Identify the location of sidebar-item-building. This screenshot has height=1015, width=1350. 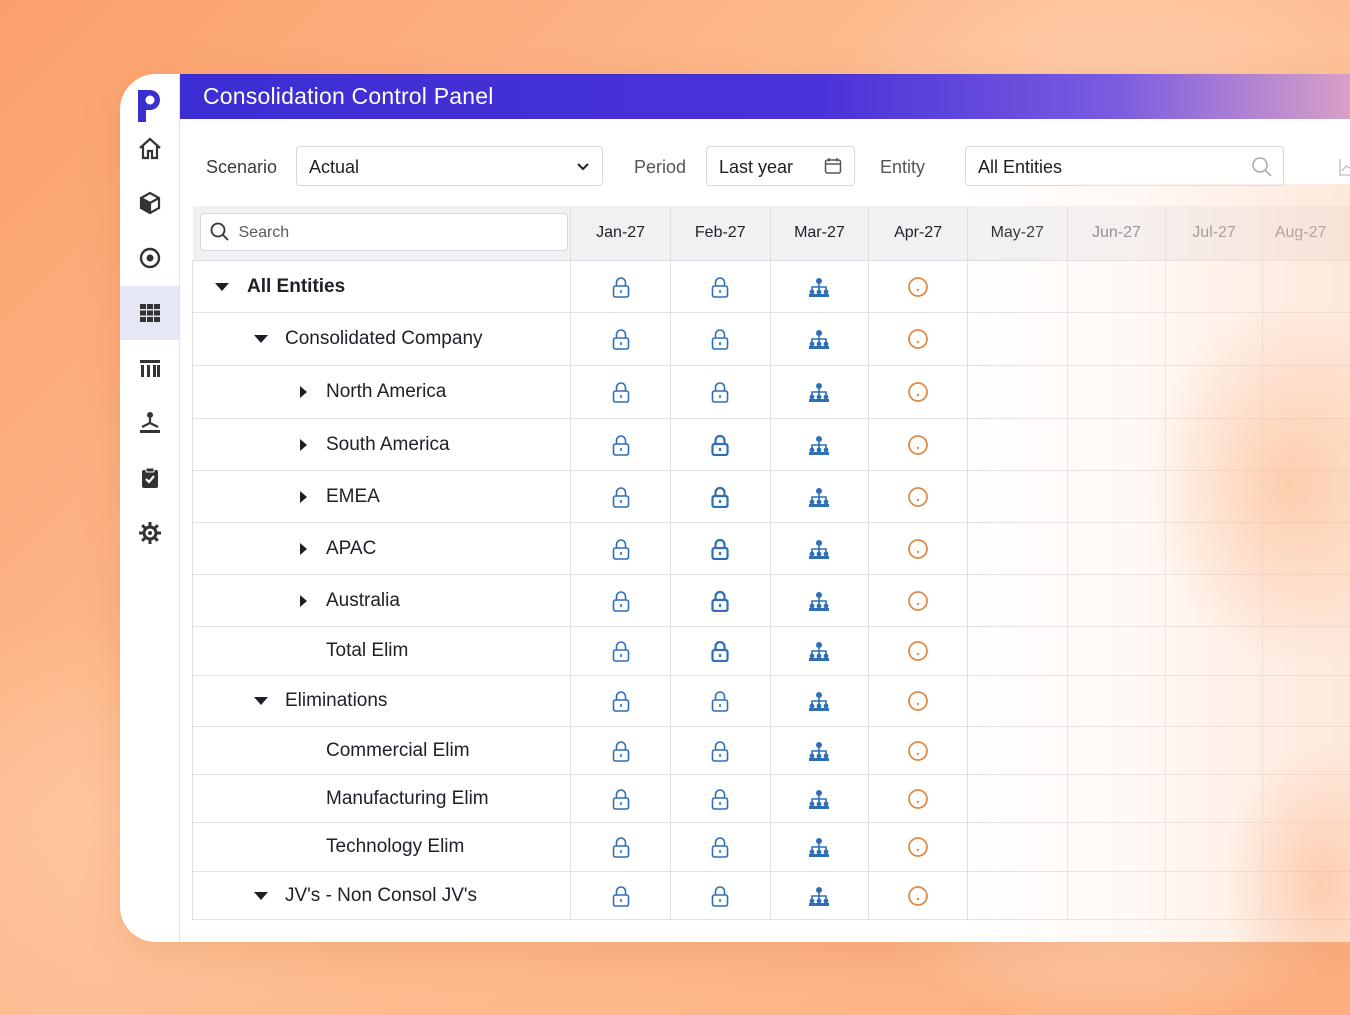
(149, 368).